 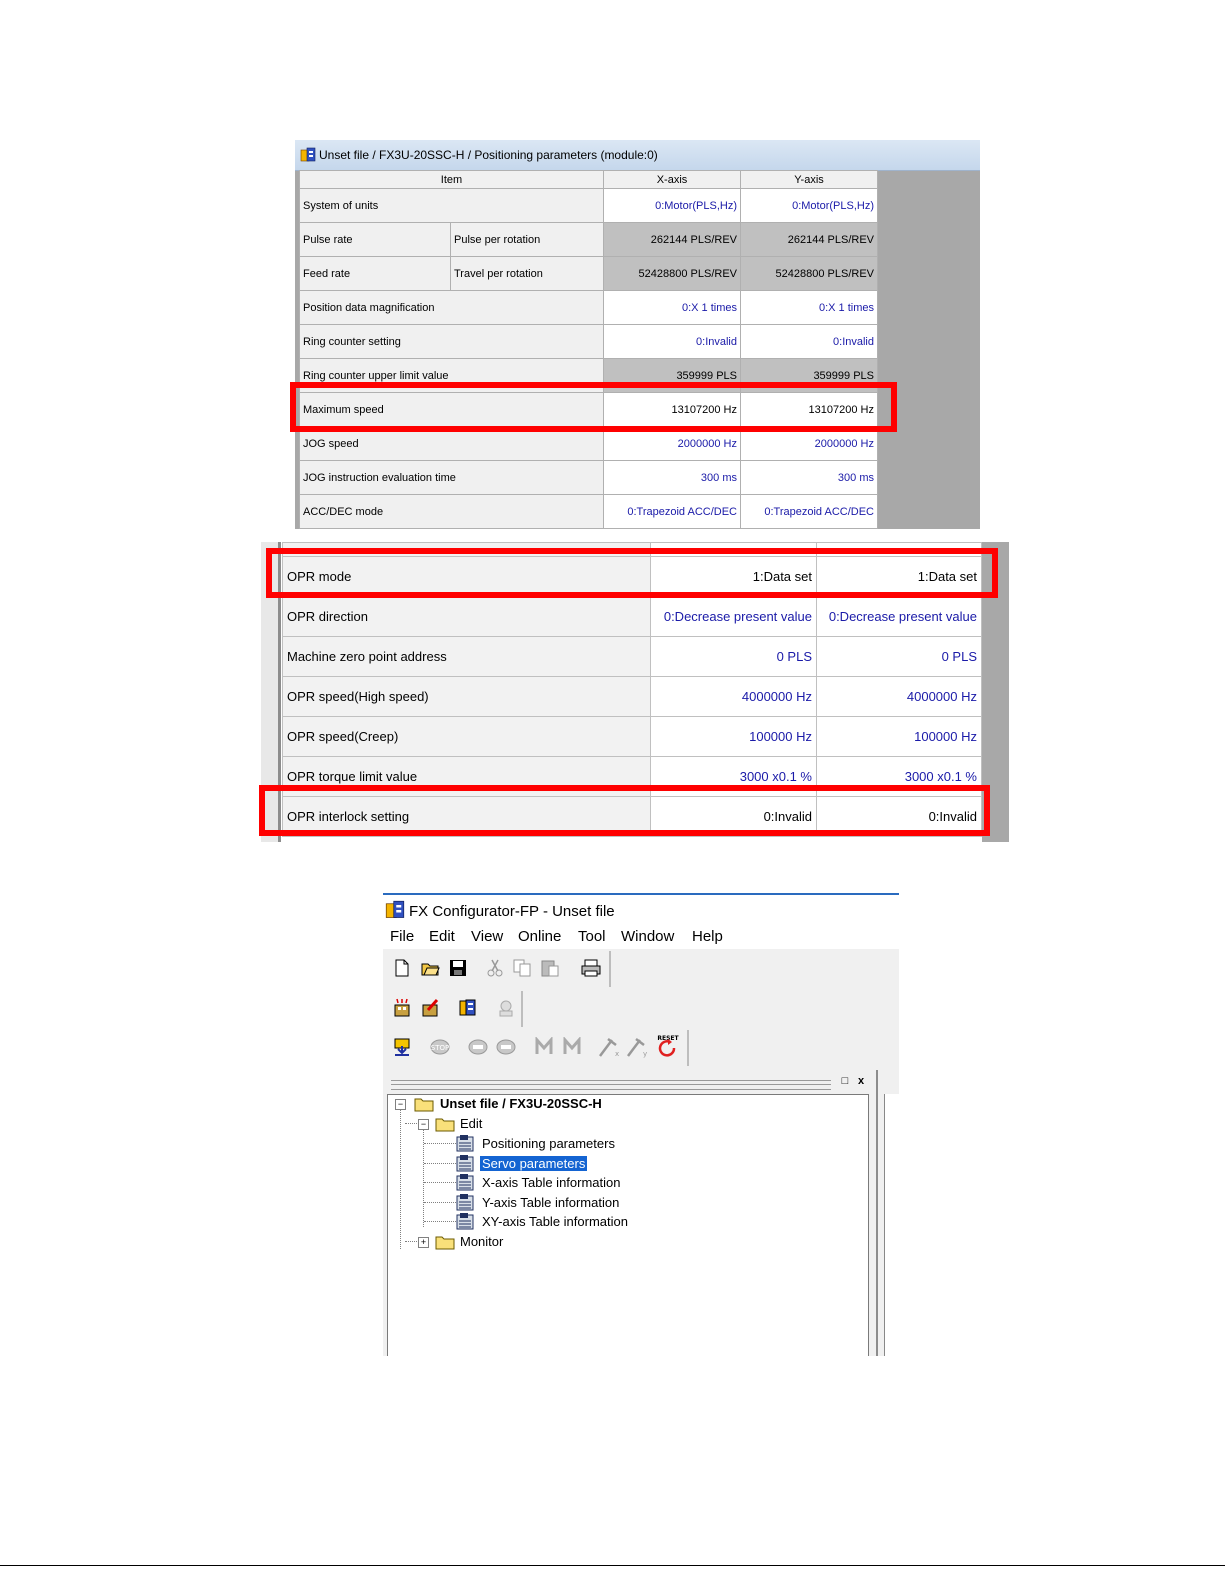 What do you see at coordinates (572, 1047) in the screenshot?
I see `monitor-m2-icon` at bounding box center [572, 1047].